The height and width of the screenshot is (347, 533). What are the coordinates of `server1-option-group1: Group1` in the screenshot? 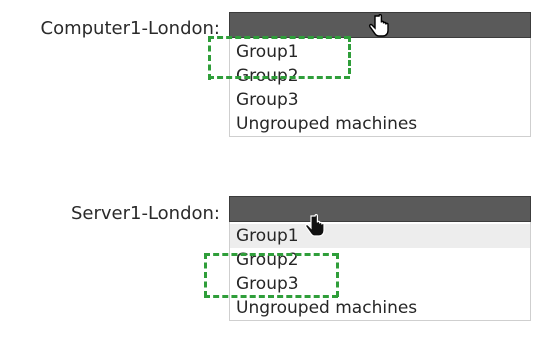 It's located at (380, 236).